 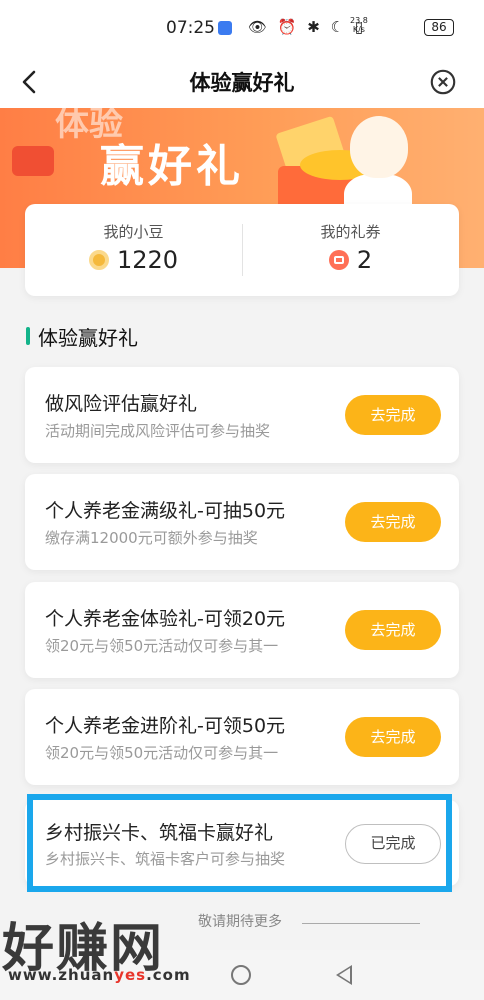 I want to click on more-coming-line, so click(x=361, y=923).